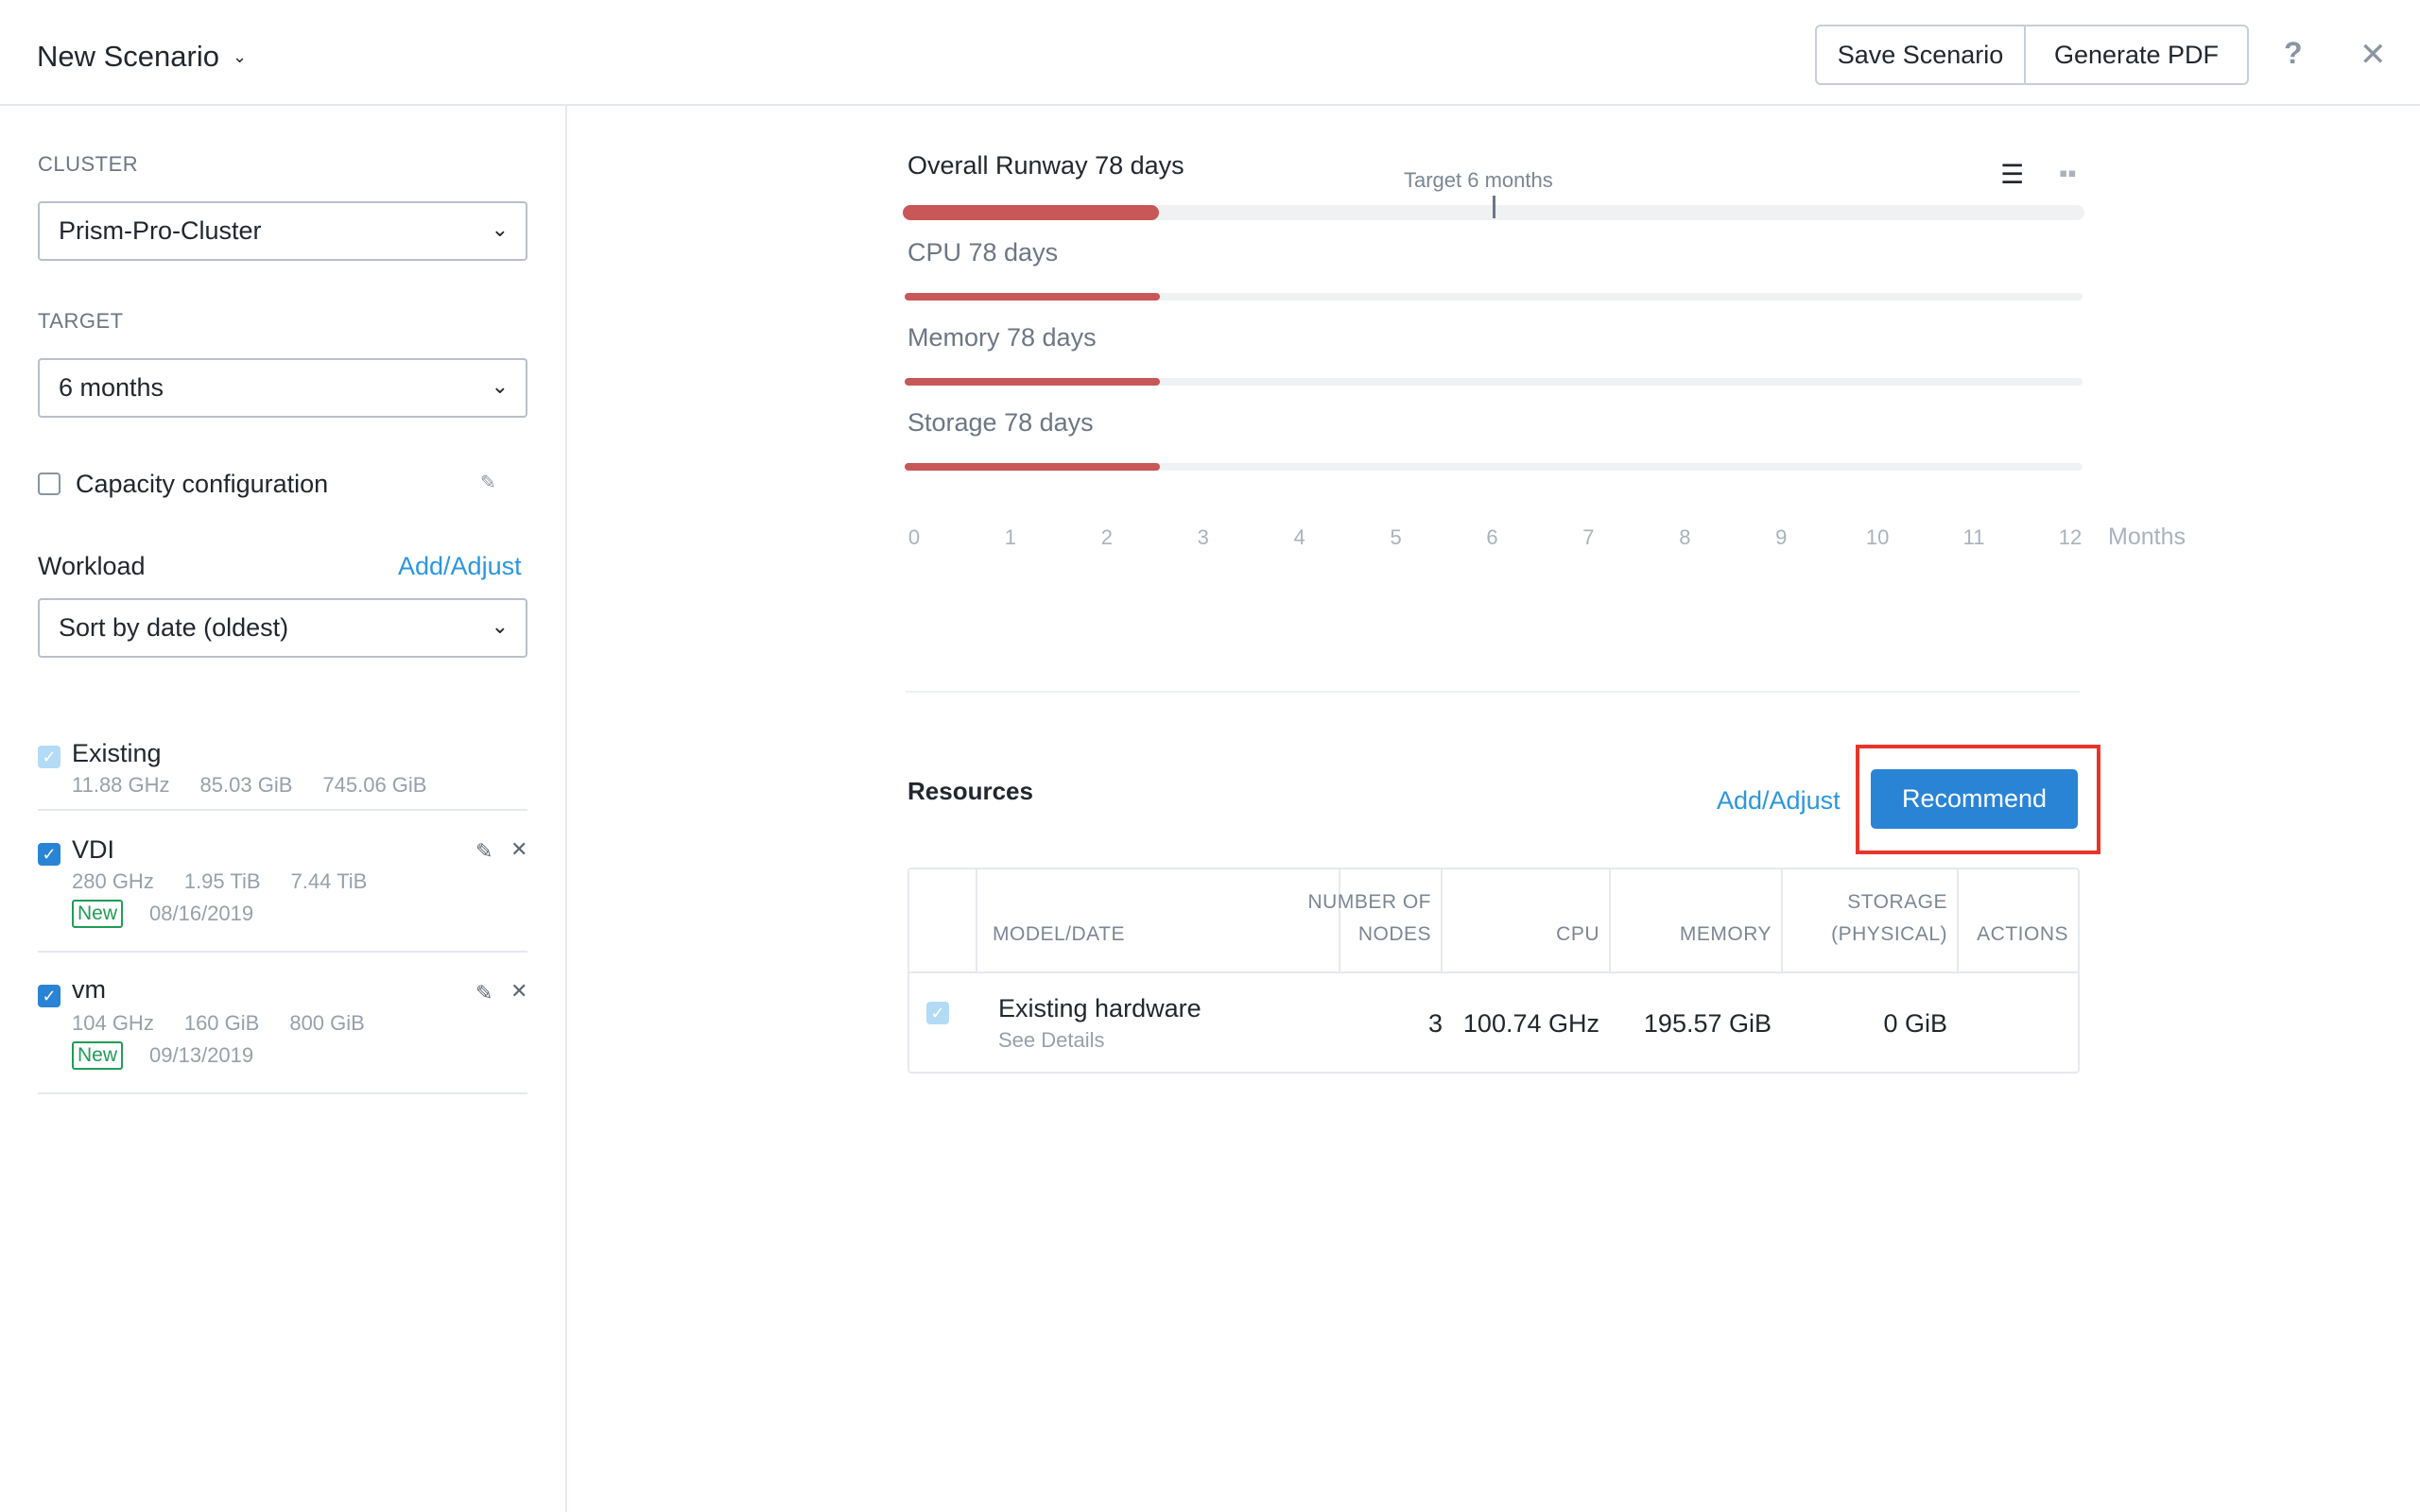 The image size is (2420, 1512). I want to click on workload-storage: 7.44 TiB, so click(329, 881).